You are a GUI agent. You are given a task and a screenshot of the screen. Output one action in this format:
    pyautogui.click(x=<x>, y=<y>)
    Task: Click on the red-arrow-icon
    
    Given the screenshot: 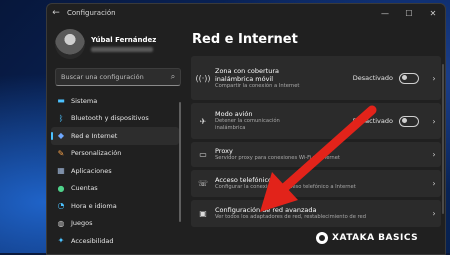 What is the action you would take?
    pyautogui.click(x=318, y=158)
    